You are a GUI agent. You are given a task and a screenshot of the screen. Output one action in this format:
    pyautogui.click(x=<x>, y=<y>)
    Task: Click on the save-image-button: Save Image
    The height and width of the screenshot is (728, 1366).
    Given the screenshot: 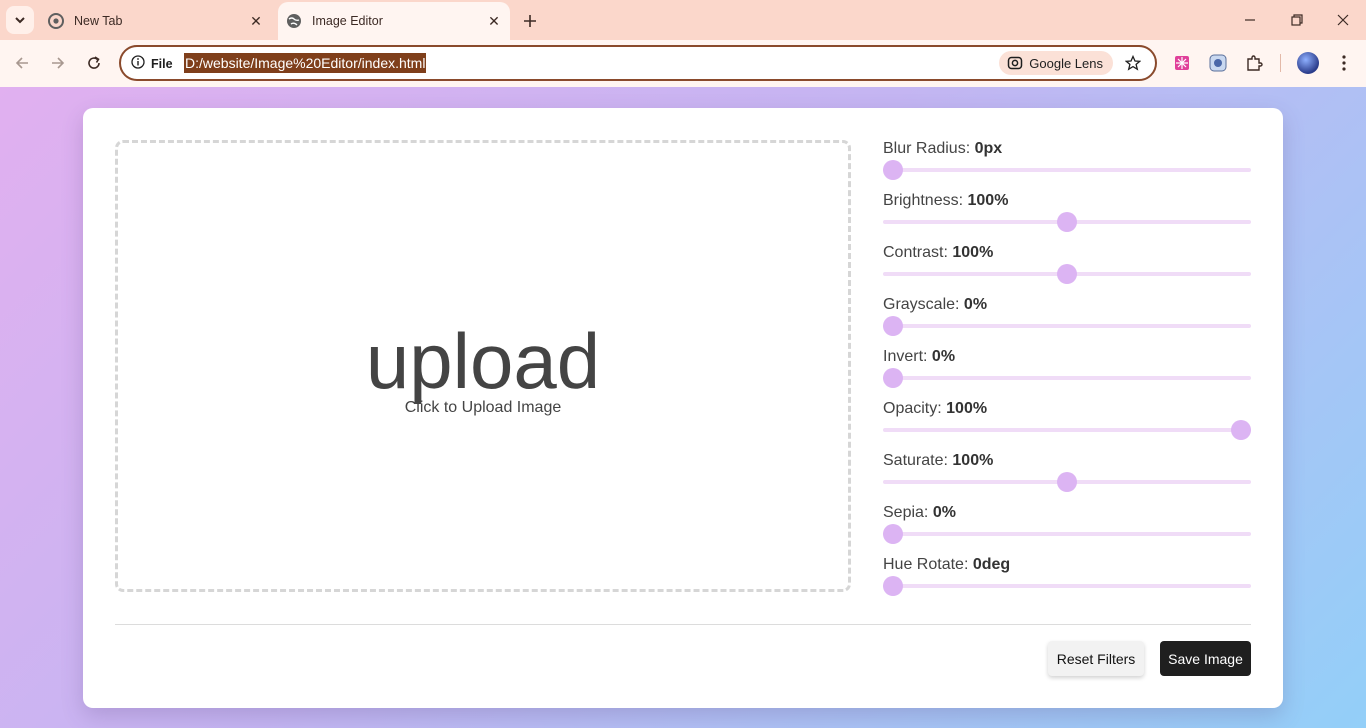 What is the action you would take?
    pyautogui.click(x=1205, y=658)
    